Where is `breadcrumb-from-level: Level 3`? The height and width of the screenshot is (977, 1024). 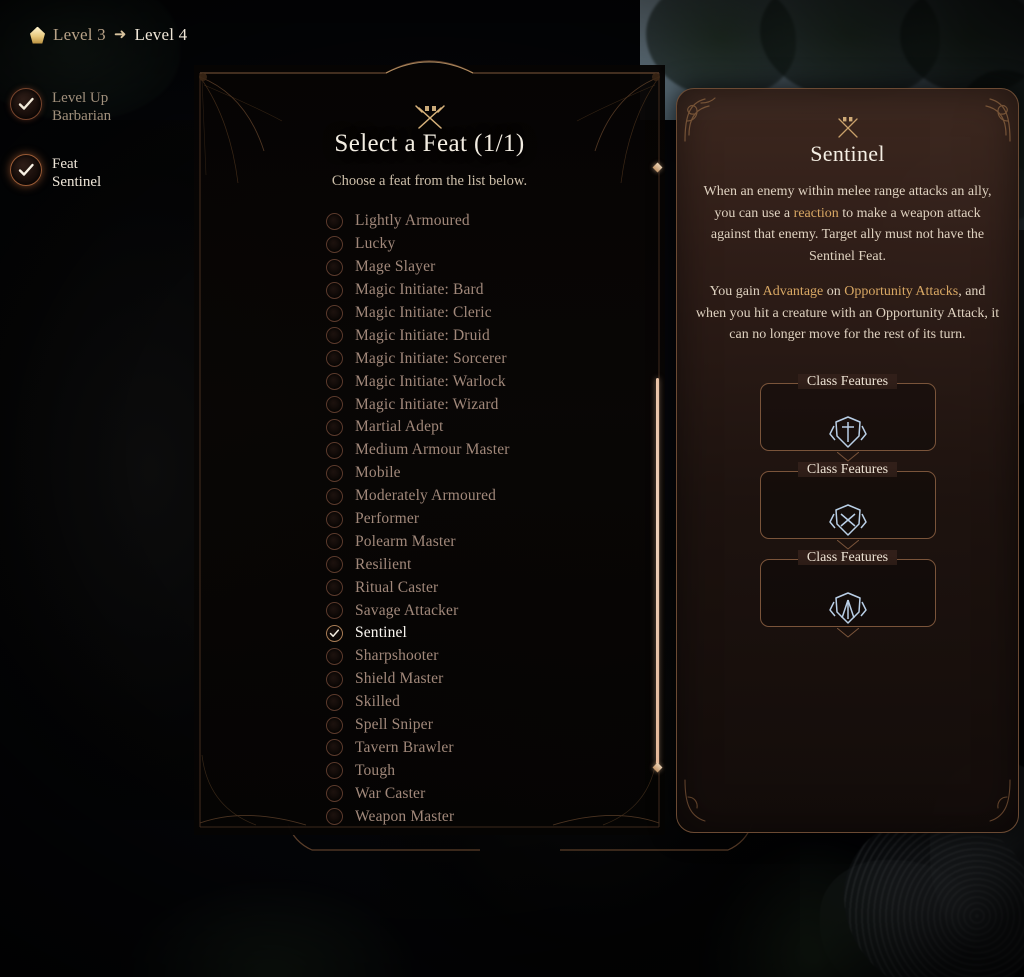 breadcrumb-from-level: Level 3 is located at coordinates (79, 35).